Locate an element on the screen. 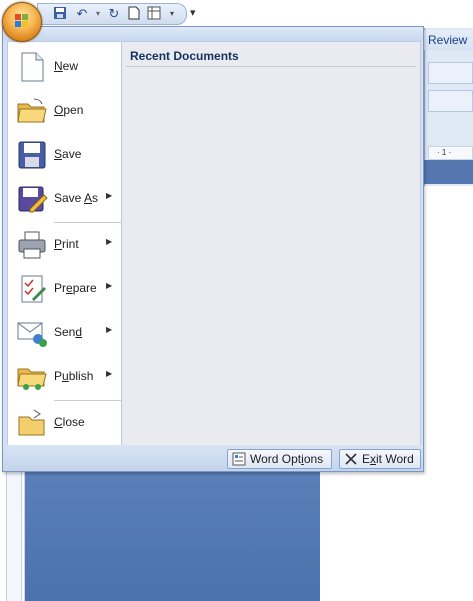 The width and height of the screenshot is (473, 601). word-options-button: Word Options is located at coordinates (279, 459).